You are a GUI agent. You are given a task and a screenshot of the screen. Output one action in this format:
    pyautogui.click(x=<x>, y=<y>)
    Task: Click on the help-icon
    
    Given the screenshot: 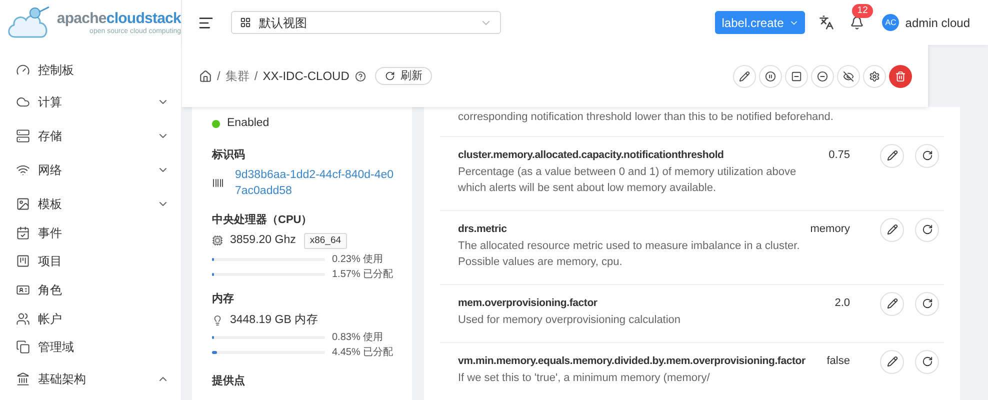 What is the action you would take?
    pyautogui.click(x=360, y=76)
    